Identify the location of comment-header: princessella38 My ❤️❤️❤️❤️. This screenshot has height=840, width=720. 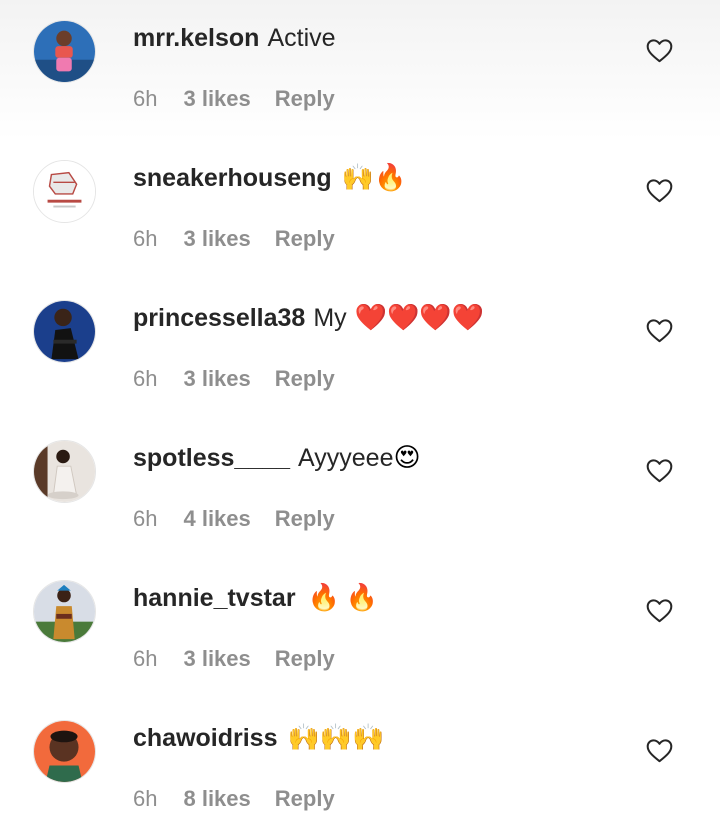
(308, 318).